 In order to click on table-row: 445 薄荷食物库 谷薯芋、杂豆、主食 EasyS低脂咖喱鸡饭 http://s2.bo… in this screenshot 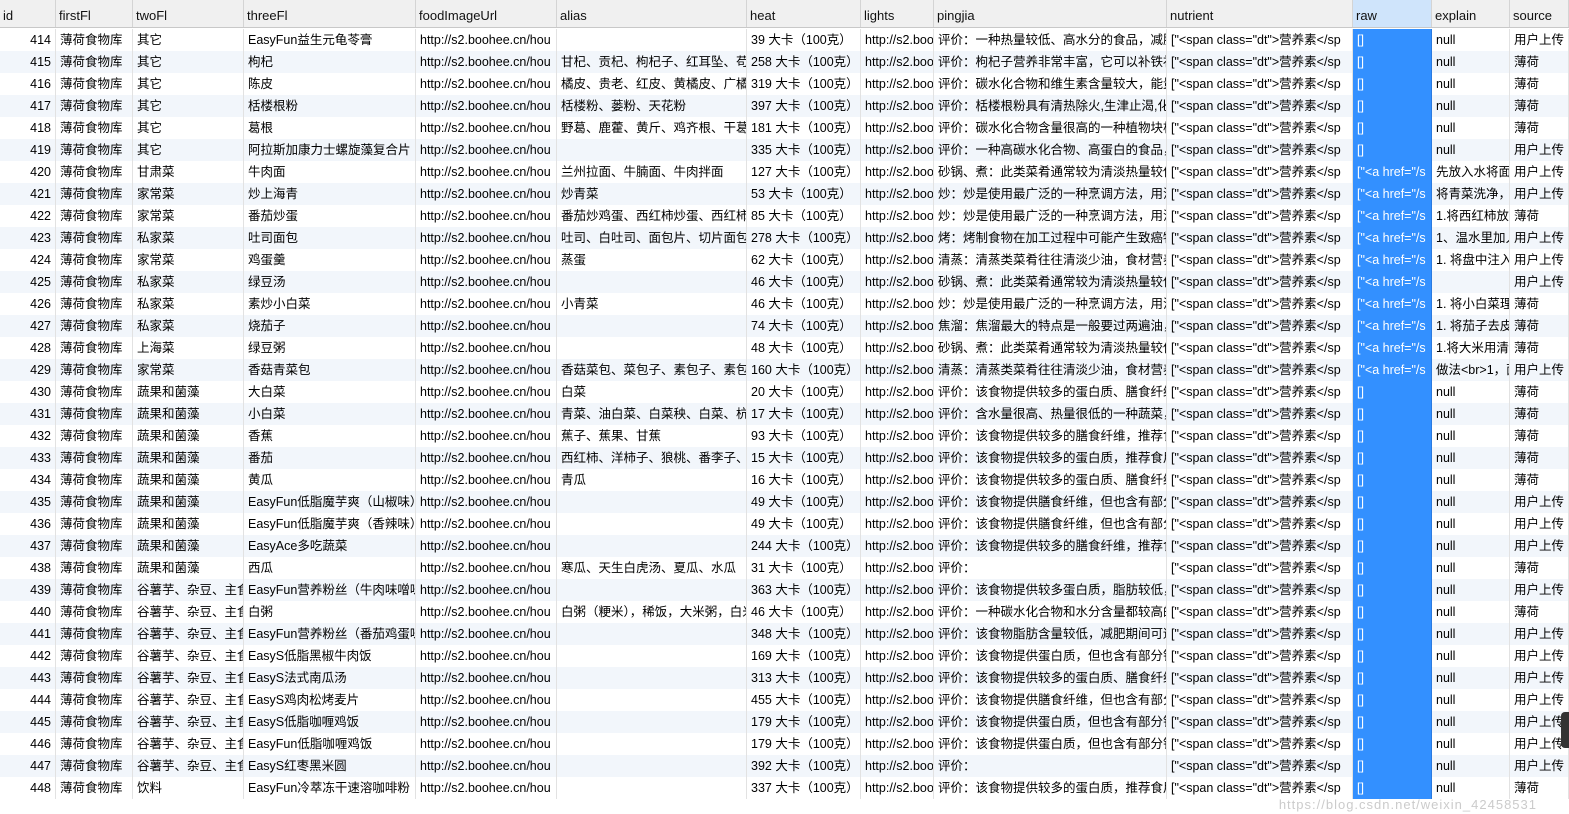, I will do `click(784, 722)`.